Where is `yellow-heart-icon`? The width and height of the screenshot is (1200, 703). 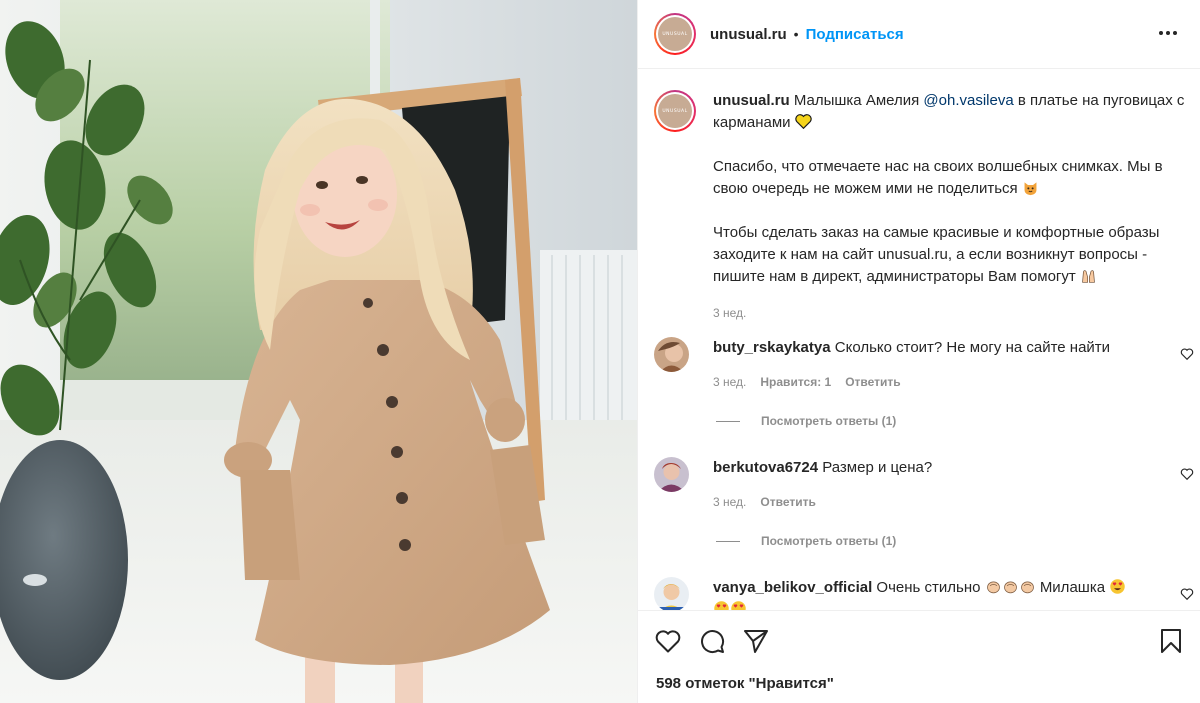
yellow-heart-icon is located at coordinates (803, 122).